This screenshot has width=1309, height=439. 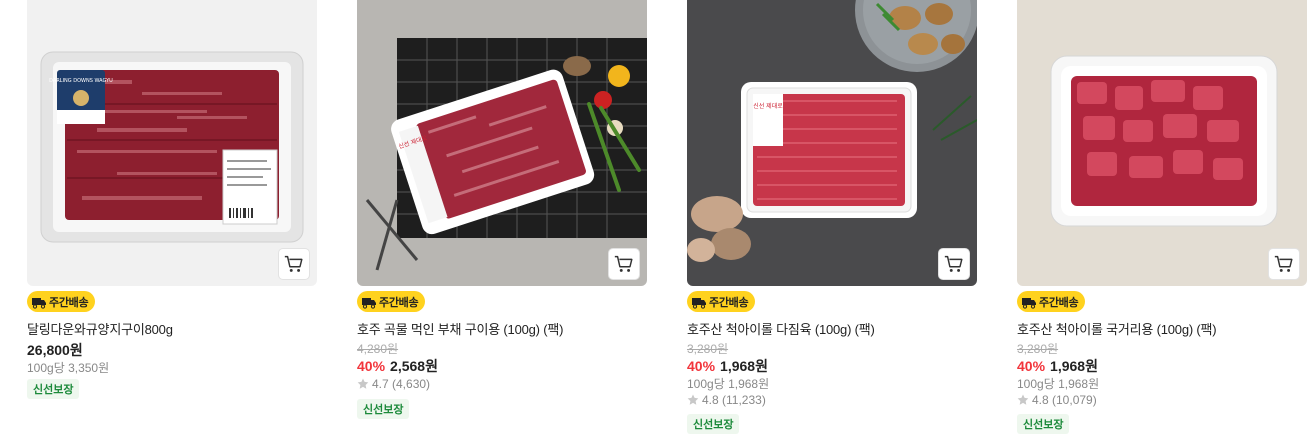 What do you see at coordinates (460, 328) in the screenshot?
I see `product-name: 호주 곡물 먹인 부채 구이용 (100g) (팩)` at bounding box center [460, 328].